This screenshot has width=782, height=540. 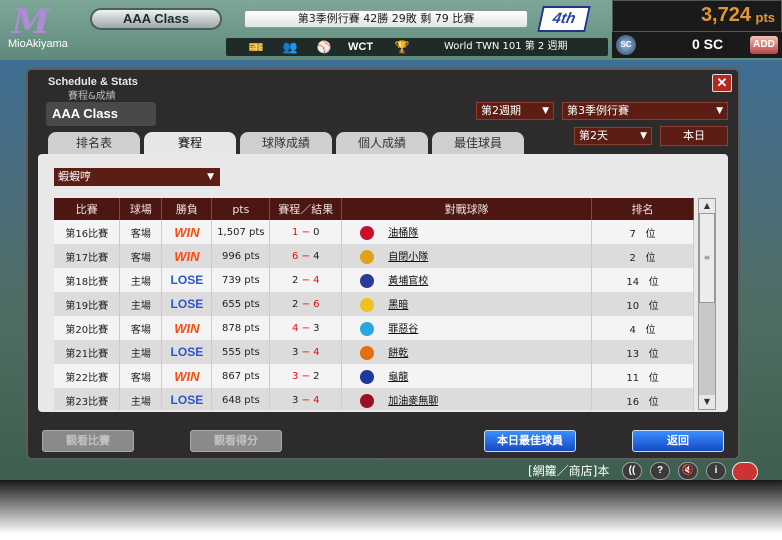 I want to click on score-cell: 3 − 4, so click(x=306, y=352).